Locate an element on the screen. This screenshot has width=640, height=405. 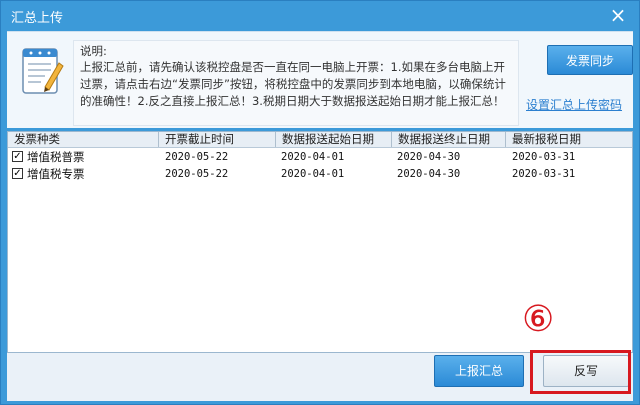
window-title: 汇总上传 is located at coordinates (37, 18).